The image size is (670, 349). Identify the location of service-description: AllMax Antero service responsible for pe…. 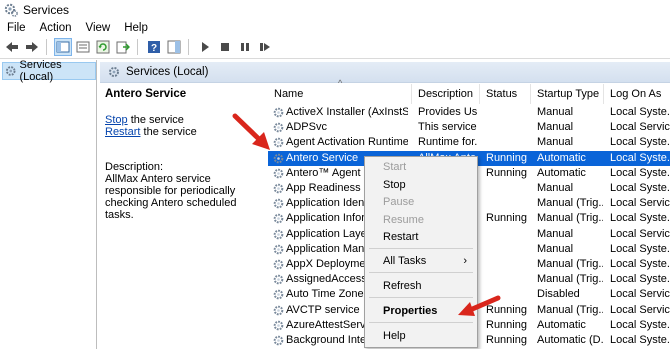
(171, 197).